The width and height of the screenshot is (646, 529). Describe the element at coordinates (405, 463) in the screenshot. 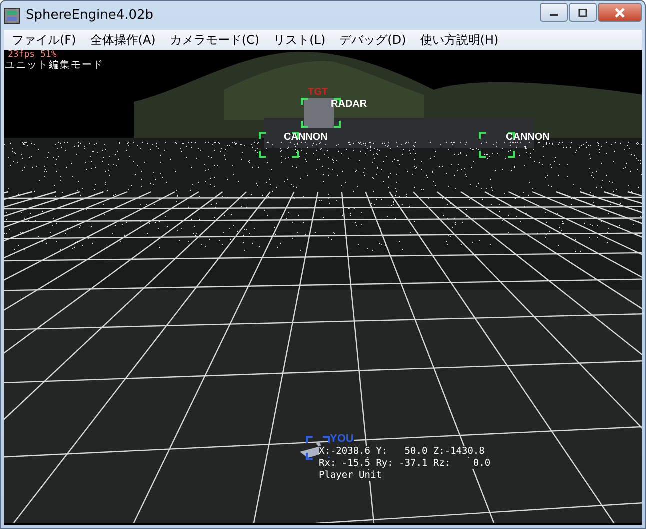

I see `player-readout: Rx: -15.5 Ry: -37.1 Rz: 0.0` at that location.